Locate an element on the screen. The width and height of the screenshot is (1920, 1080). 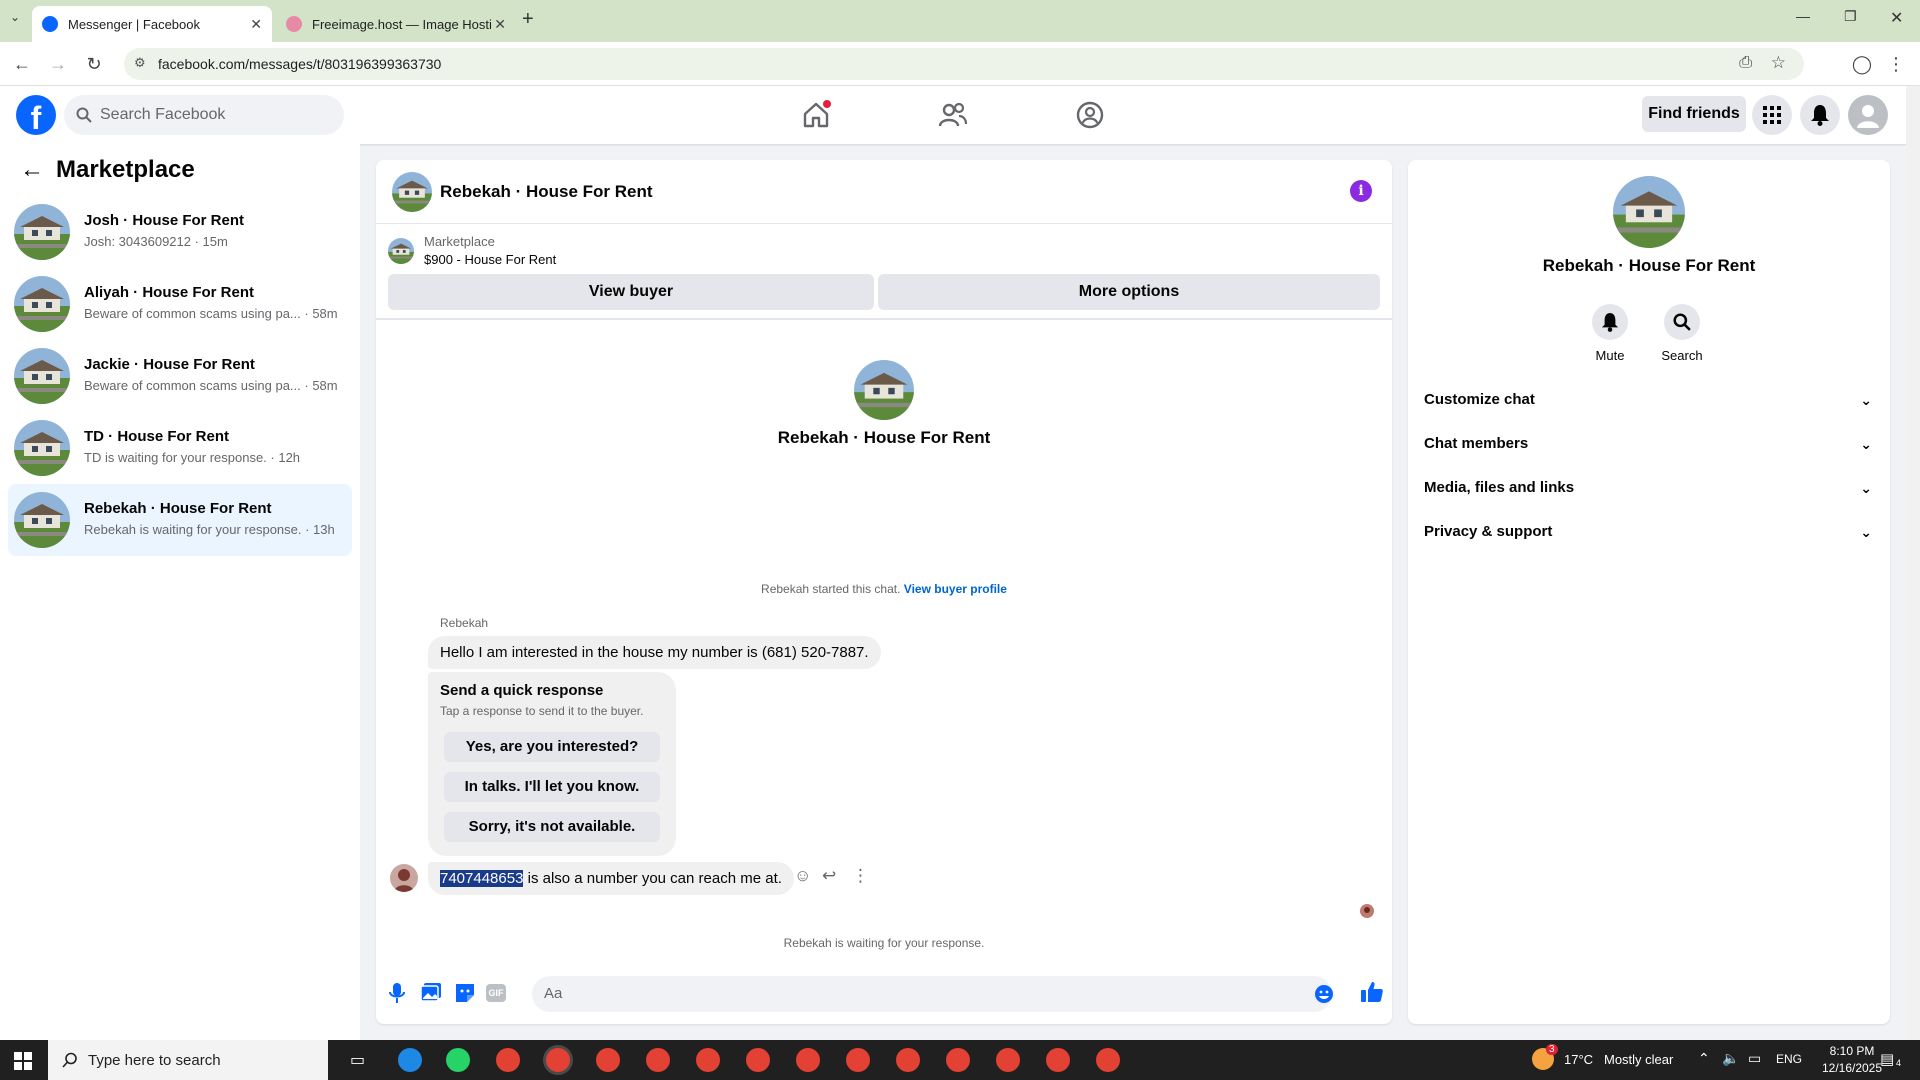
find-friends-button: Find friends is located at coordinates (1694, 114).